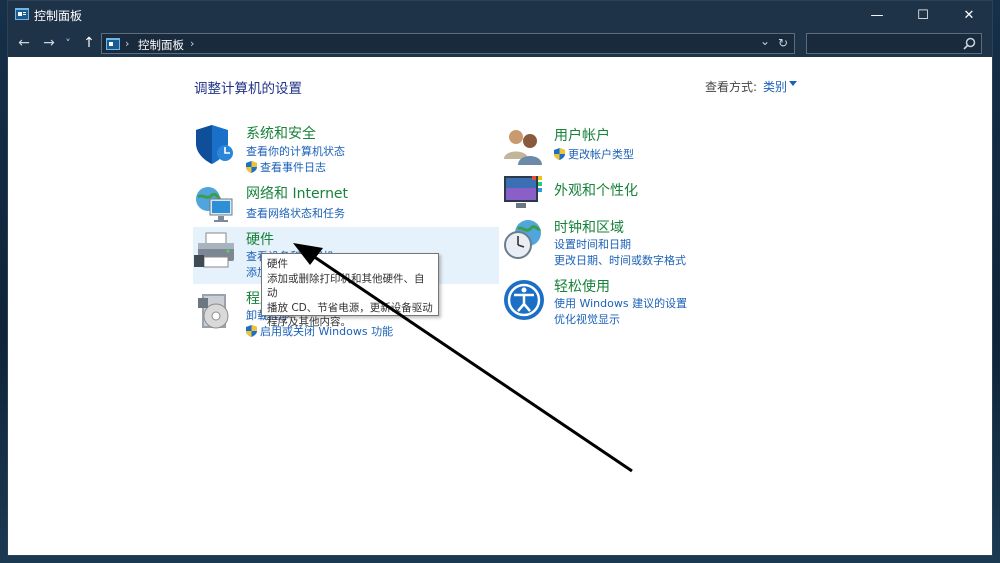  Describe the element at coordinates (350, 307) in the screenshot. I see `tooltip-line: 播放 CD、节省电源，更新设备驱动` at that location.